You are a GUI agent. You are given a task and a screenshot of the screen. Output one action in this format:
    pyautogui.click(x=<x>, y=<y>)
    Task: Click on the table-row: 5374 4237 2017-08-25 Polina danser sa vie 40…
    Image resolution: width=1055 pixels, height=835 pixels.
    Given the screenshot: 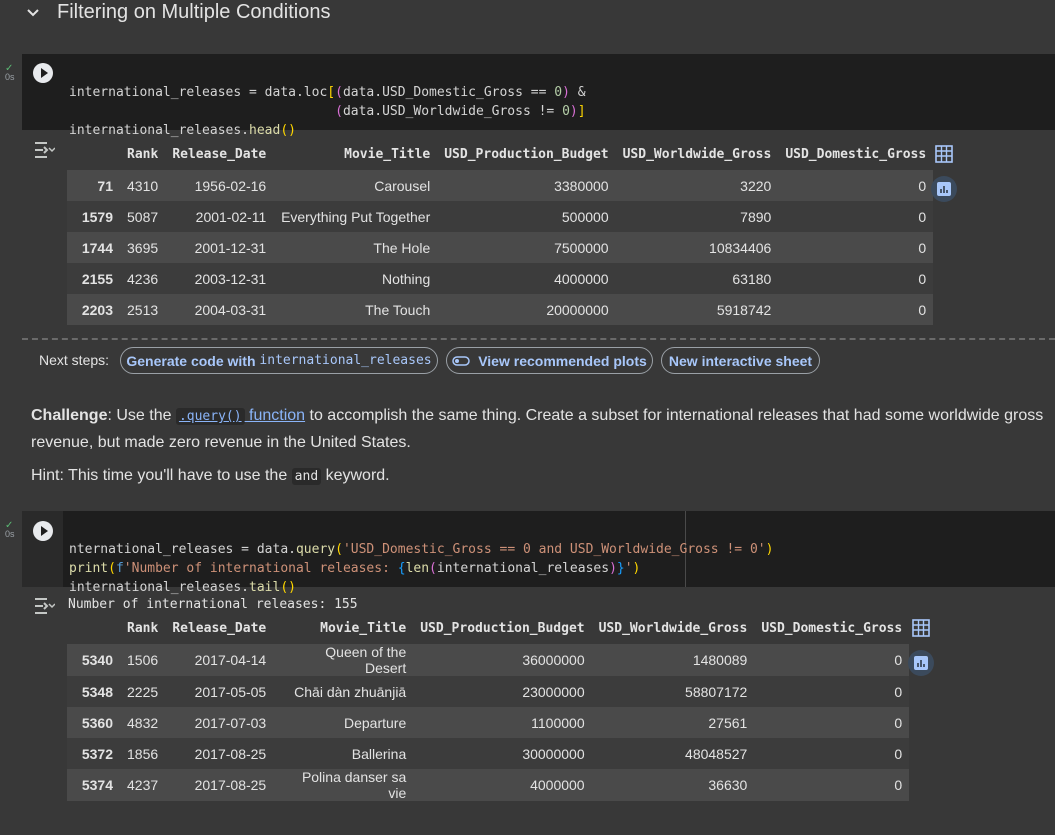 What is the action you would take?
    pyautogui.click(x=488, y=785)
    